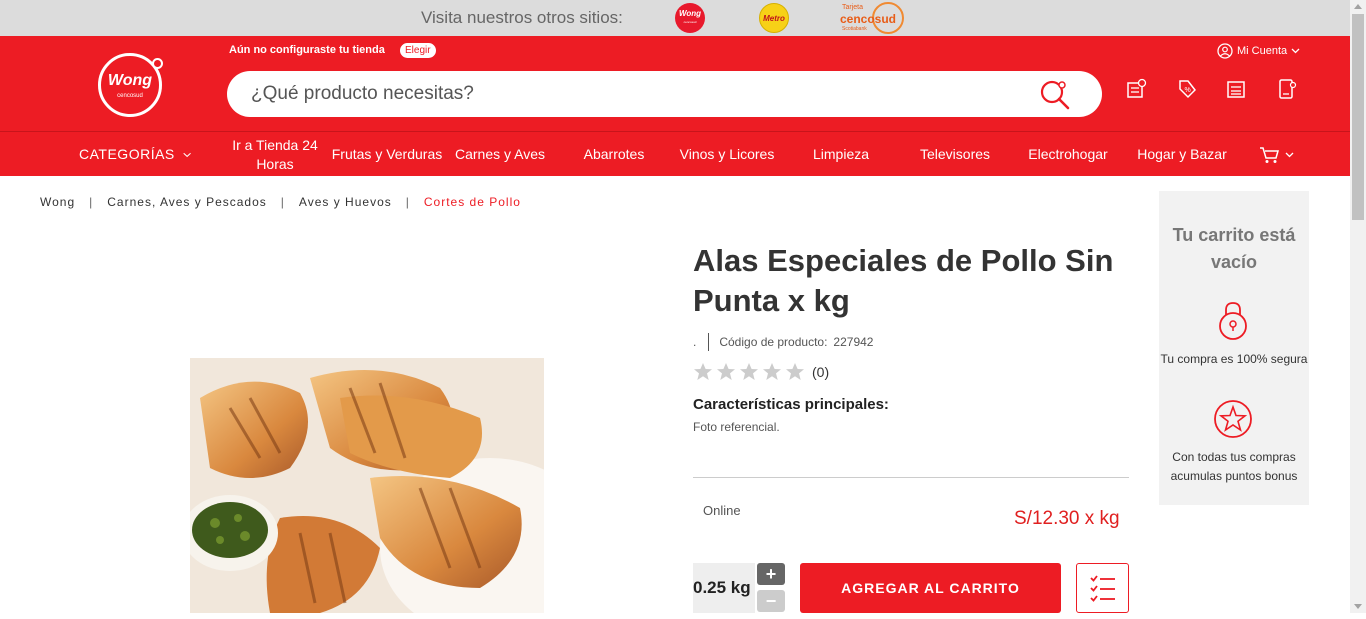  What do you see at coordinates (187, 202) in the screenshot?
I see `breadcrumb-item: Carnes, Aves y Pescados` at bounding box center [187, 202].